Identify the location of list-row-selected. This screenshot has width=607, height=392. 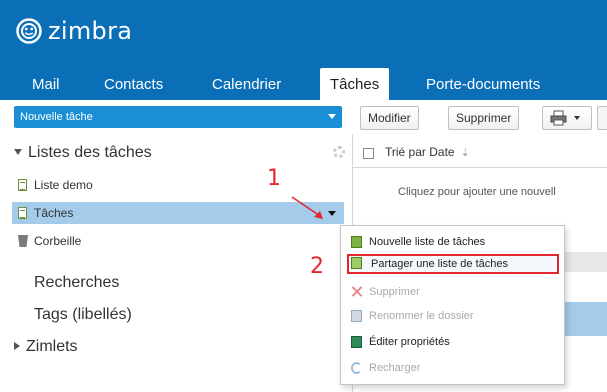
(583, 319).